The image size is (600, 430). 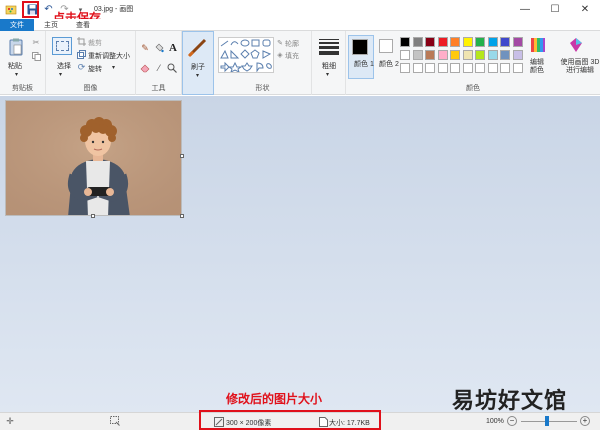 I want to click on select-dropdown-icon: ▾, so click(x=60, y=74).